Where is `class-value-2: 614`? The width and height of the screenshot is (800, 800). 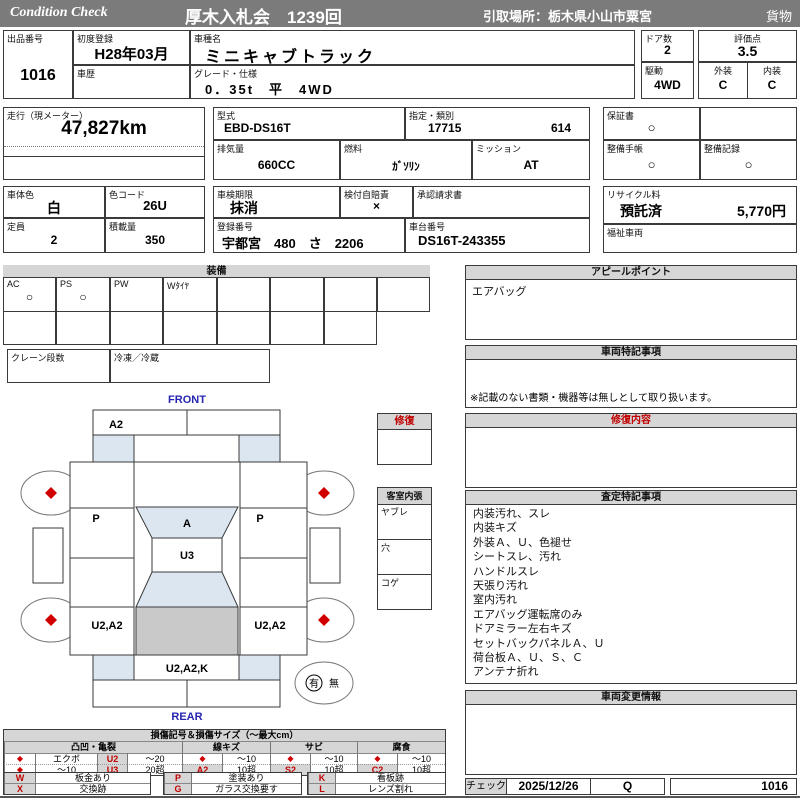 class-value-2: 614 is located at coordinates (560, 128).